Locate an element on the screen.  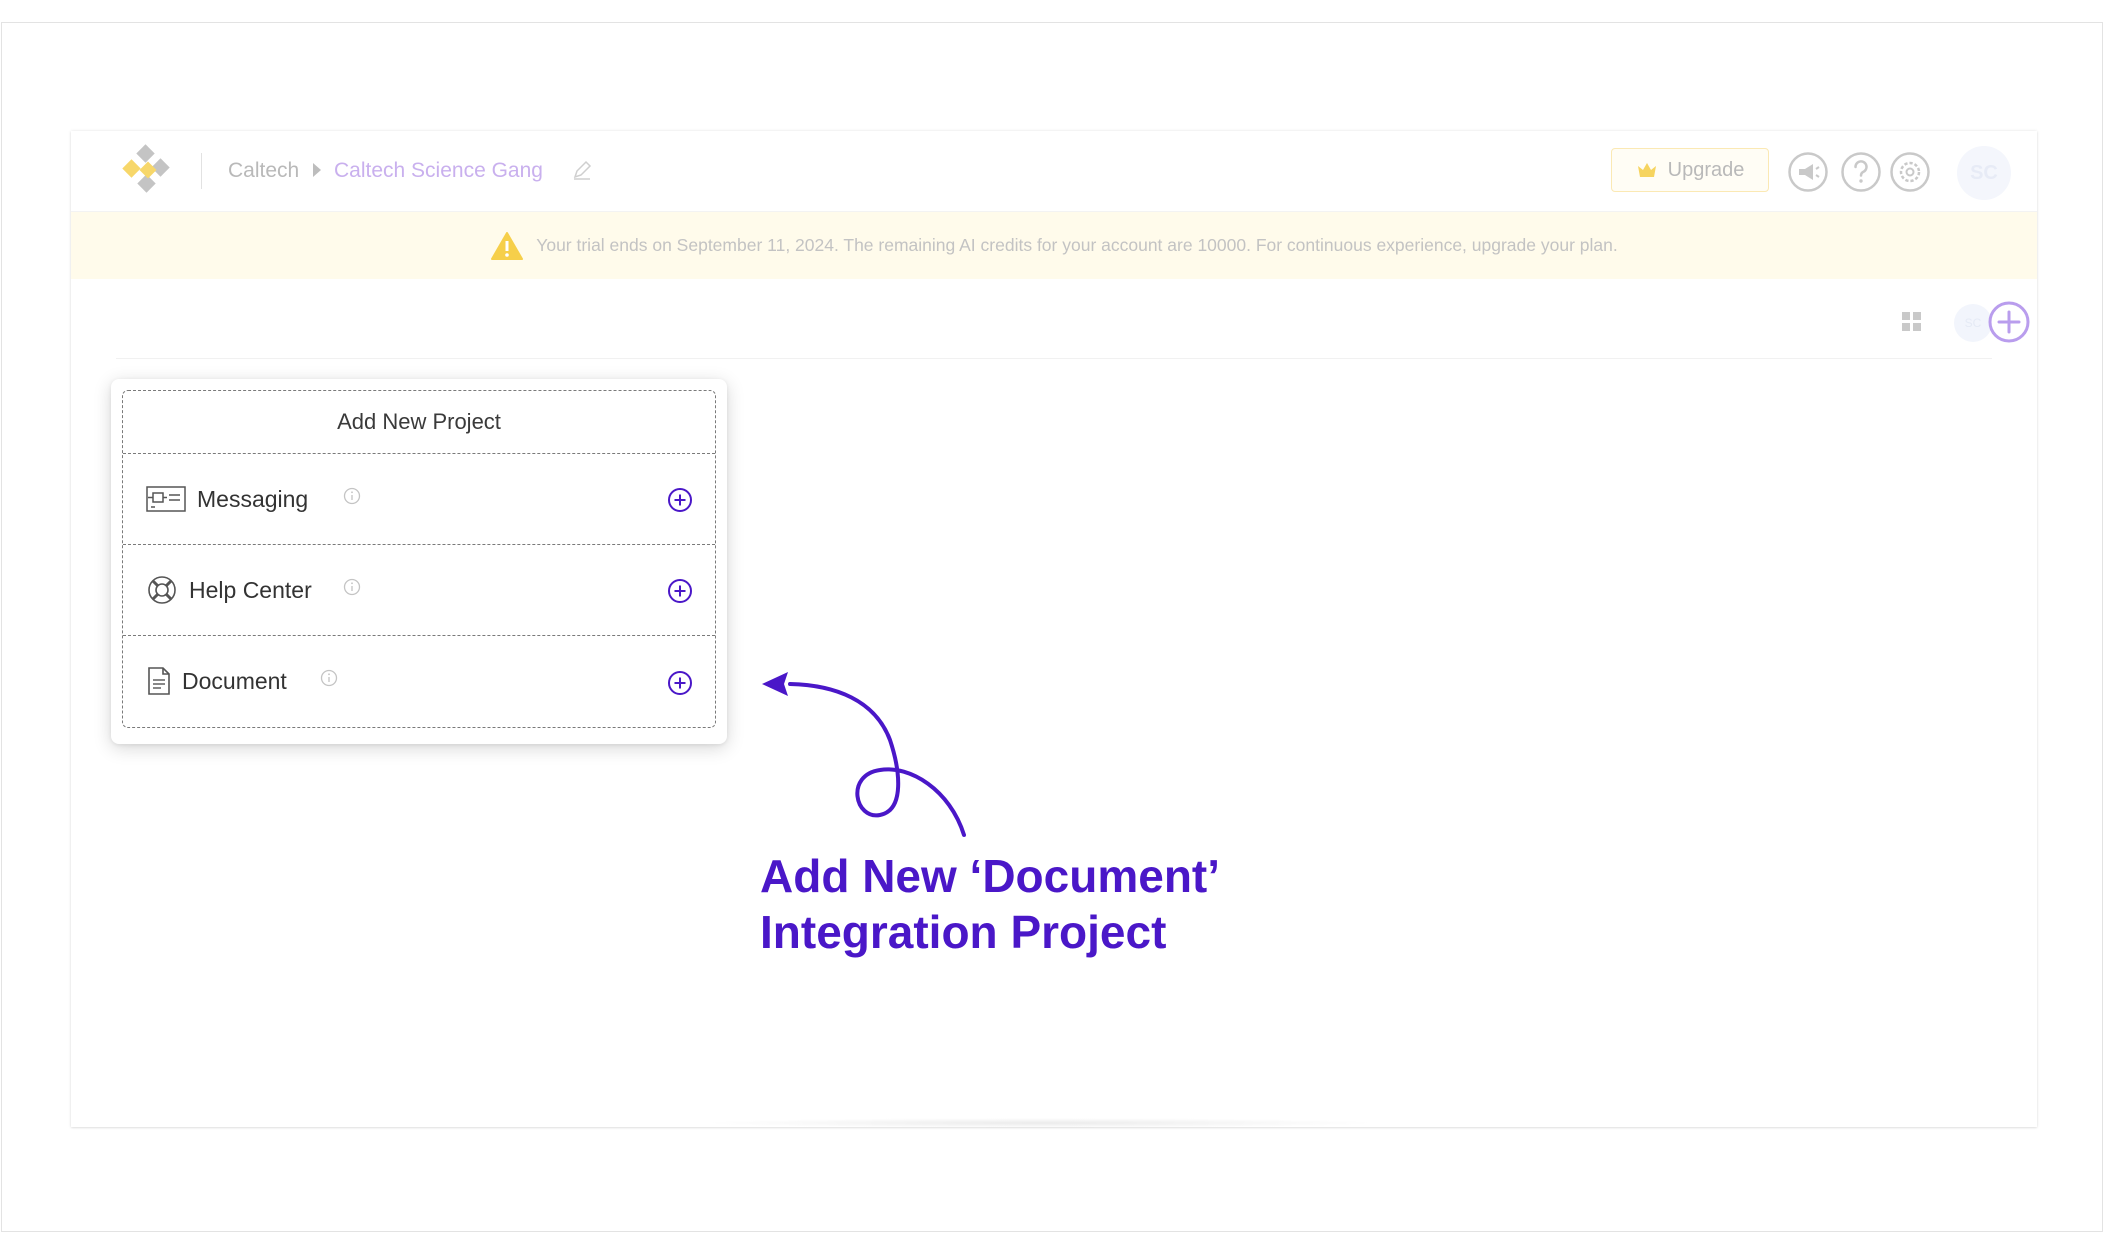
user-avatar: SC is located at coordinates (1984, 173).